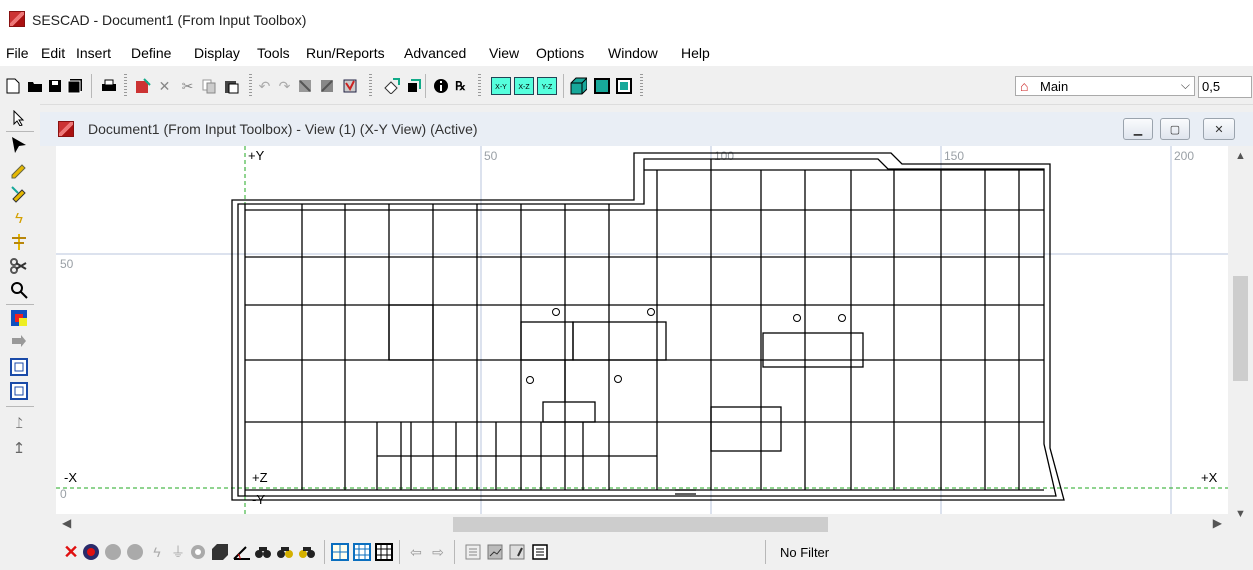 This screenshot has height=570, width=1253. I want to click on prescription-icon: ℞, so click(460, 85).